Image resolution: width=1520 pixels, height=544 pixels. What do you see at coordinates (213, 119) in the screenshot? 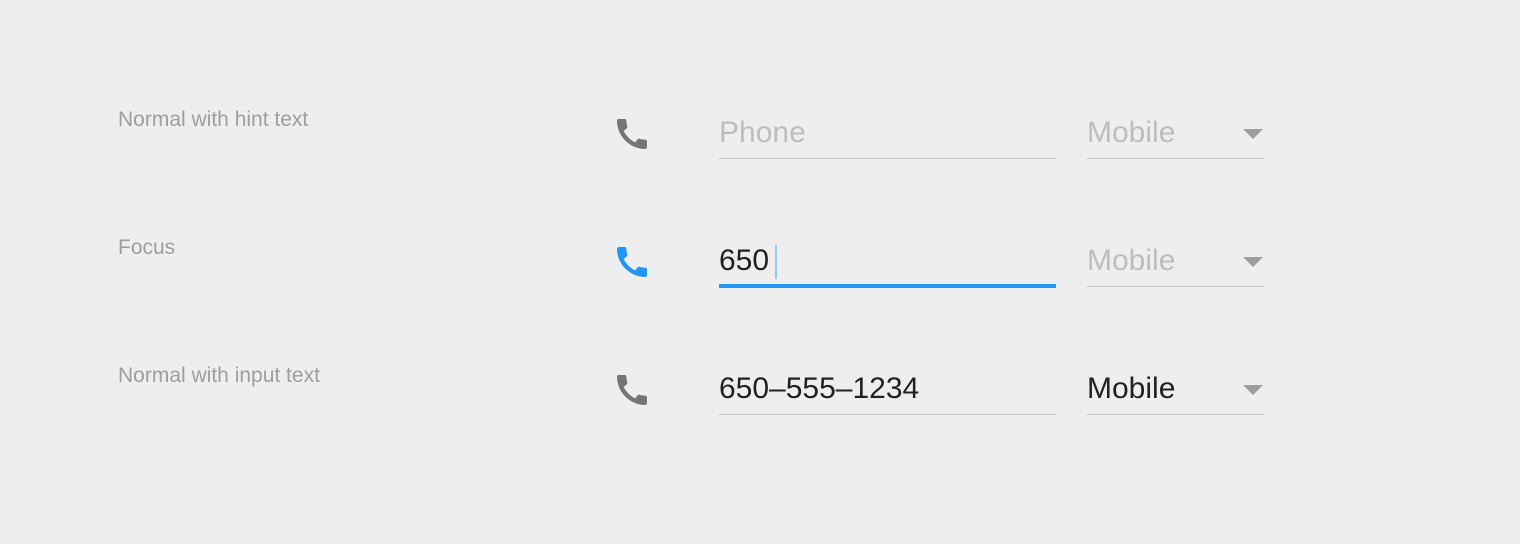
I see `row-label: Normal with hint text` at bounding box center [213, 119].